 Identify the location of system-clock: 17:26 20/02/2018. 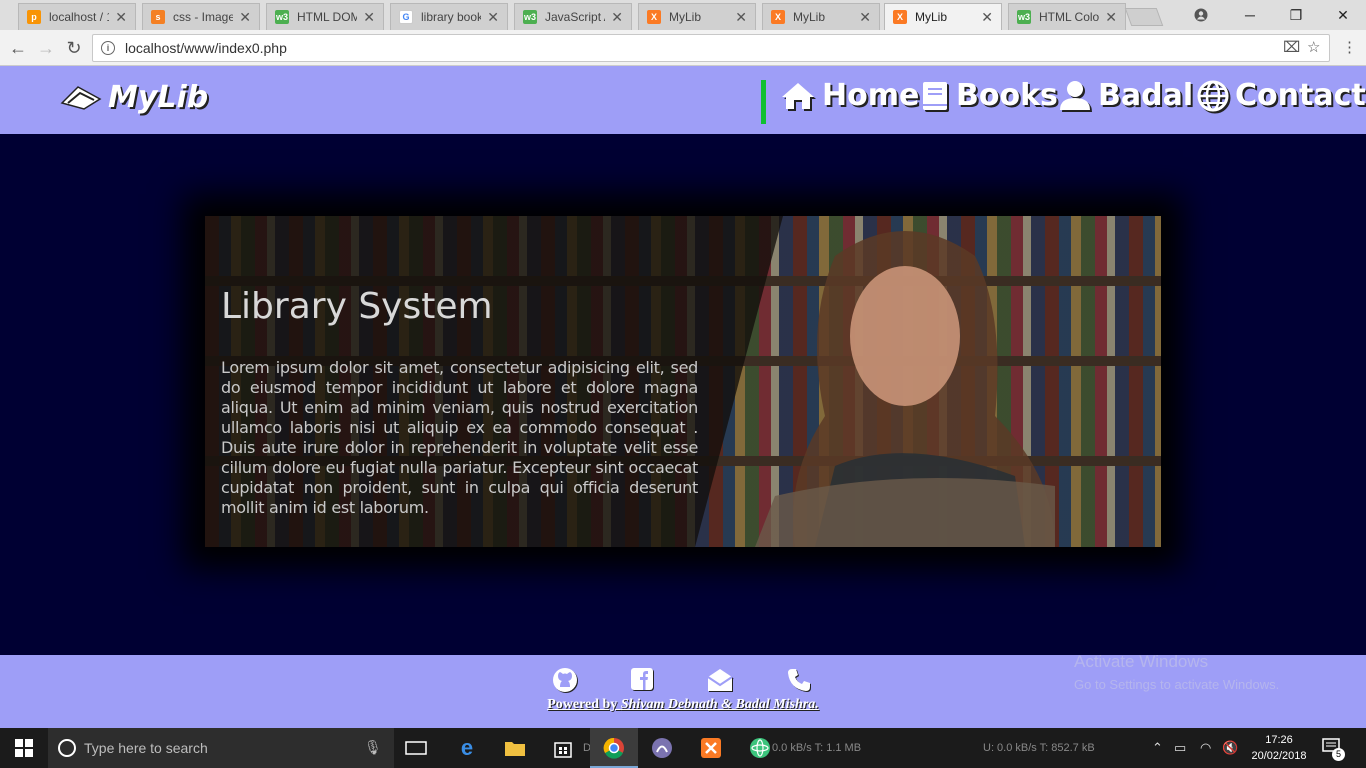
(1279, 748).